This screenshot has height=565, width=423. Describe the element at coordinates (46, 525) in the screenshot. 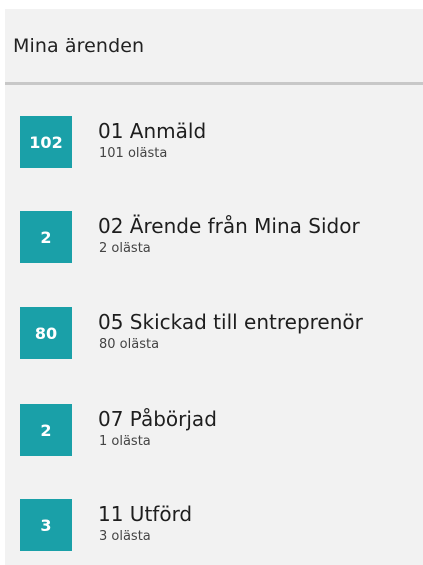

I see `count-badge: 3` at that location.